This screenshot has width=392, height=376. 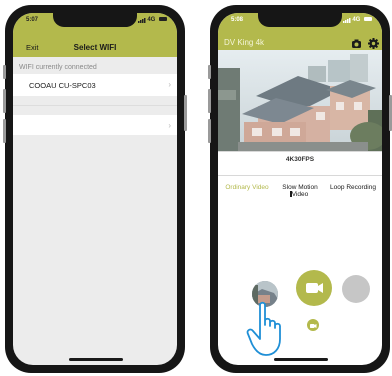 I want to click on wifi-network-name: COOAU CU-SPC03, so click(x=62, y=85).